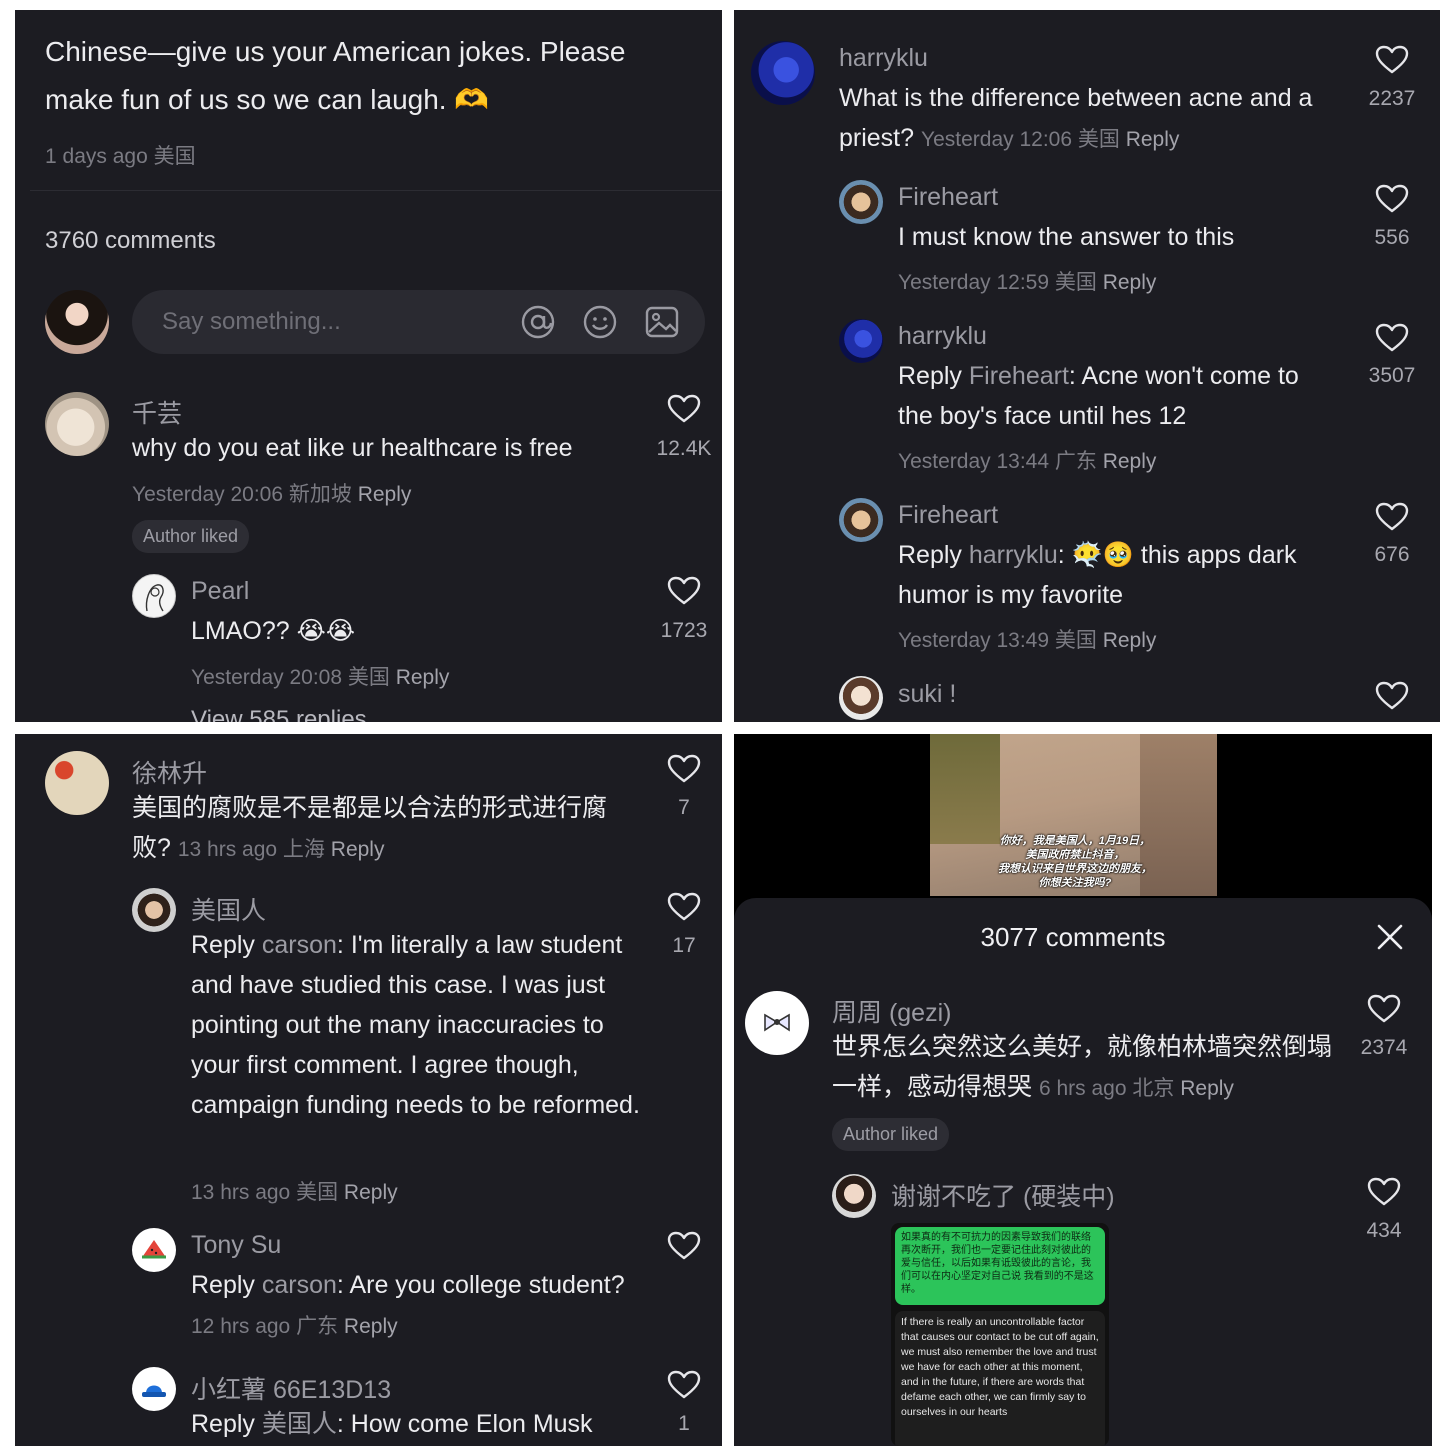 The image size is (1456, 1456). I want to click on like-count: 2237, so click(1392, 98).